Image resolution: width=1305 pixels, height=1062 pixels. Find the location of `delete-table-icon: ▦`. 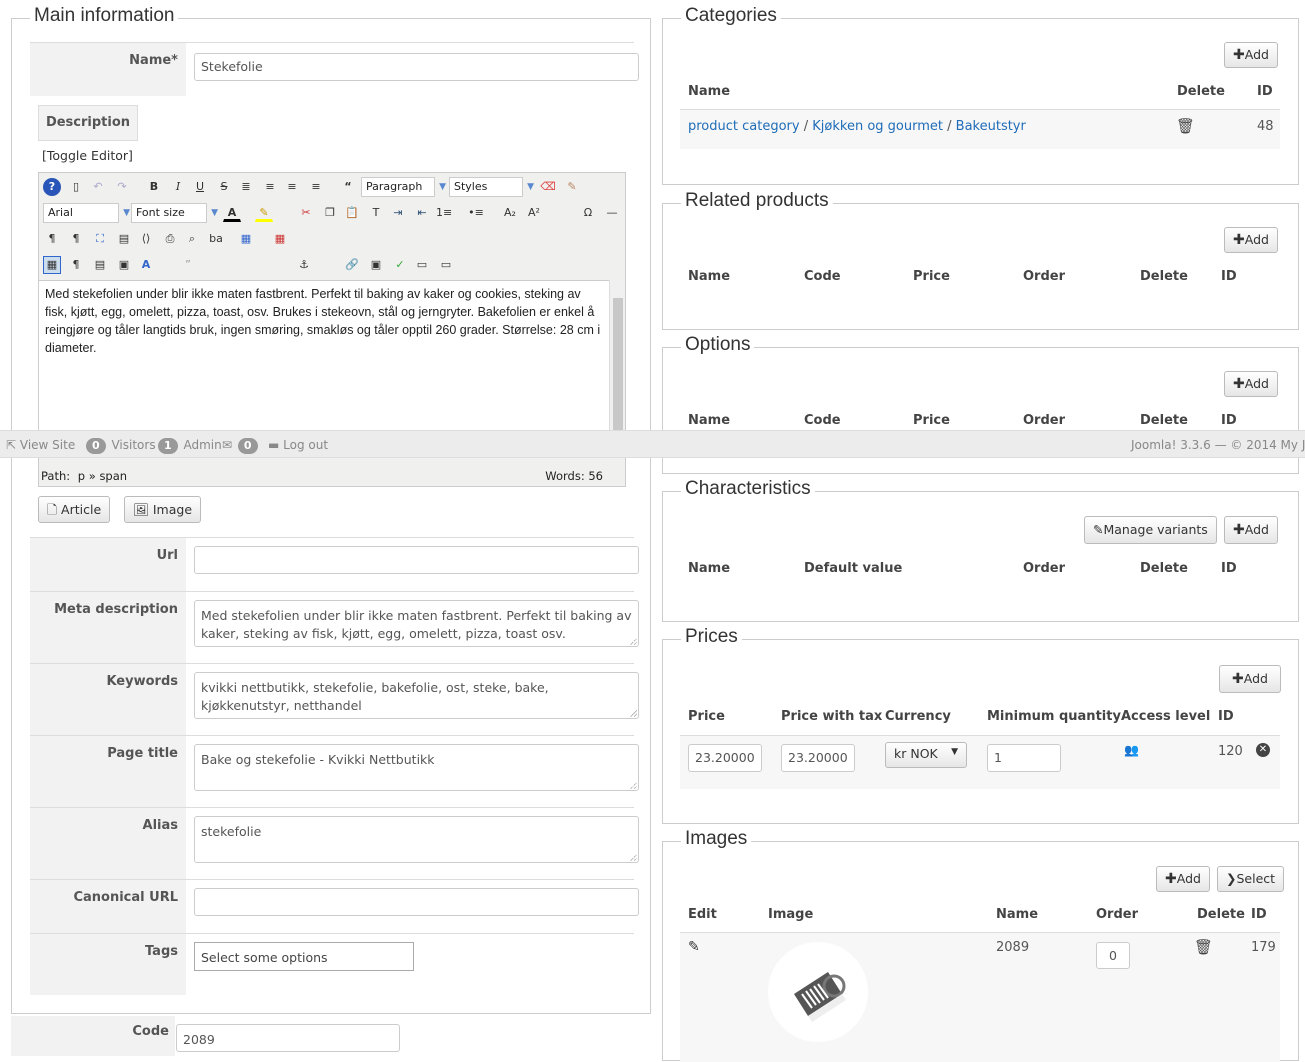

delete-table-icon: ▦ is located at coordinates (280, 239).